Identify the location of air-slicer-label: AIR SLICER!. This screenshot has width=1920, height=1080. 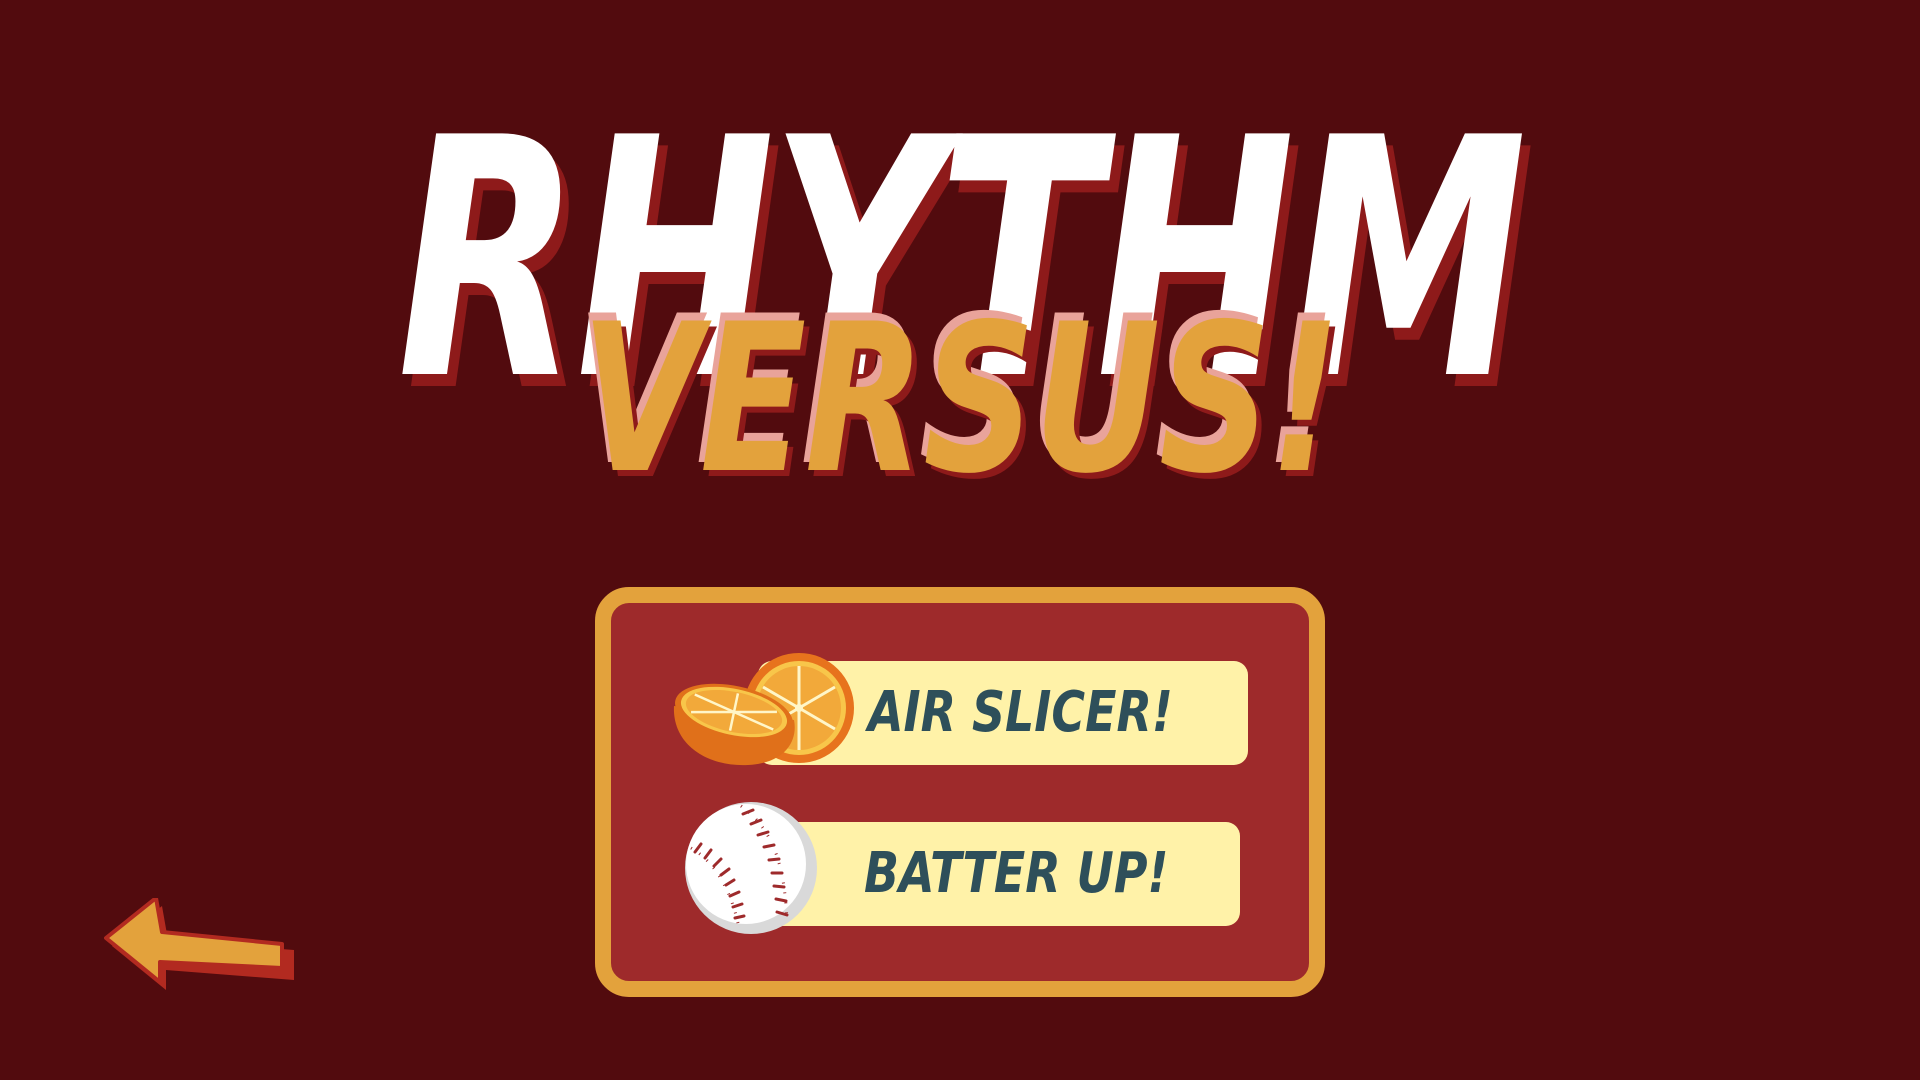
(1020, 712).